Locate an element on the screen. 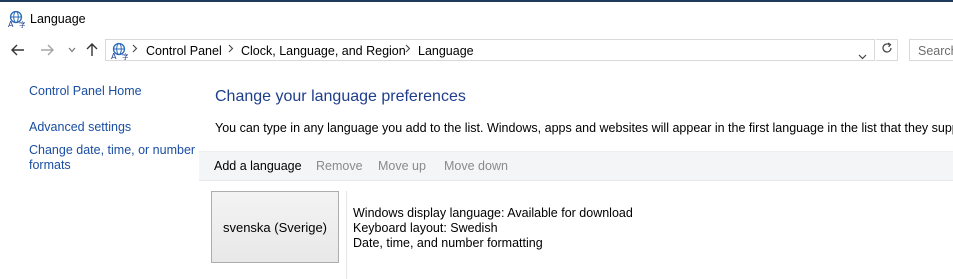 This screenshot has height=279, width=953. page-title: Change your language preferences is located at coordinates (340, 96).